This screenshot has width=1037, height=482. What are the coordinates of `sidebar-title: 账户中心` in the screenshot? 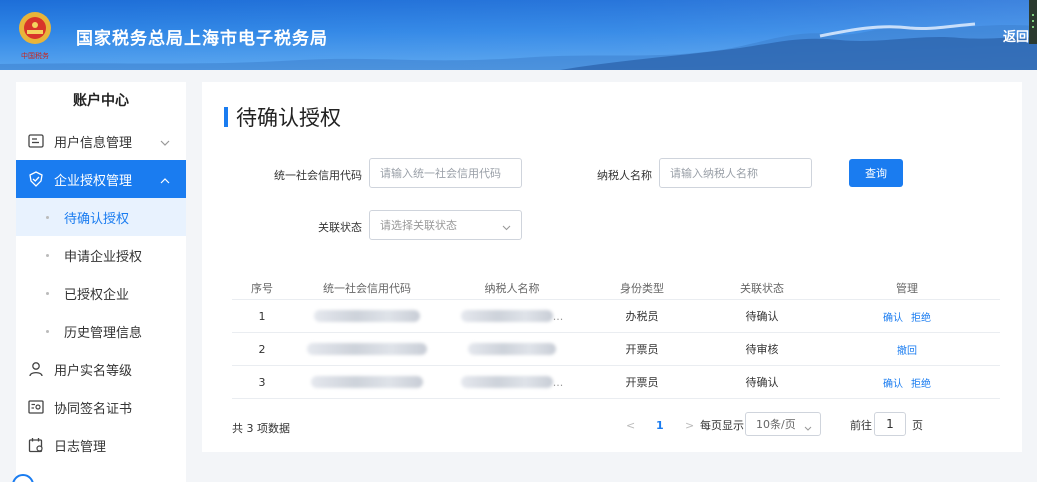 It's located at (101, 101).